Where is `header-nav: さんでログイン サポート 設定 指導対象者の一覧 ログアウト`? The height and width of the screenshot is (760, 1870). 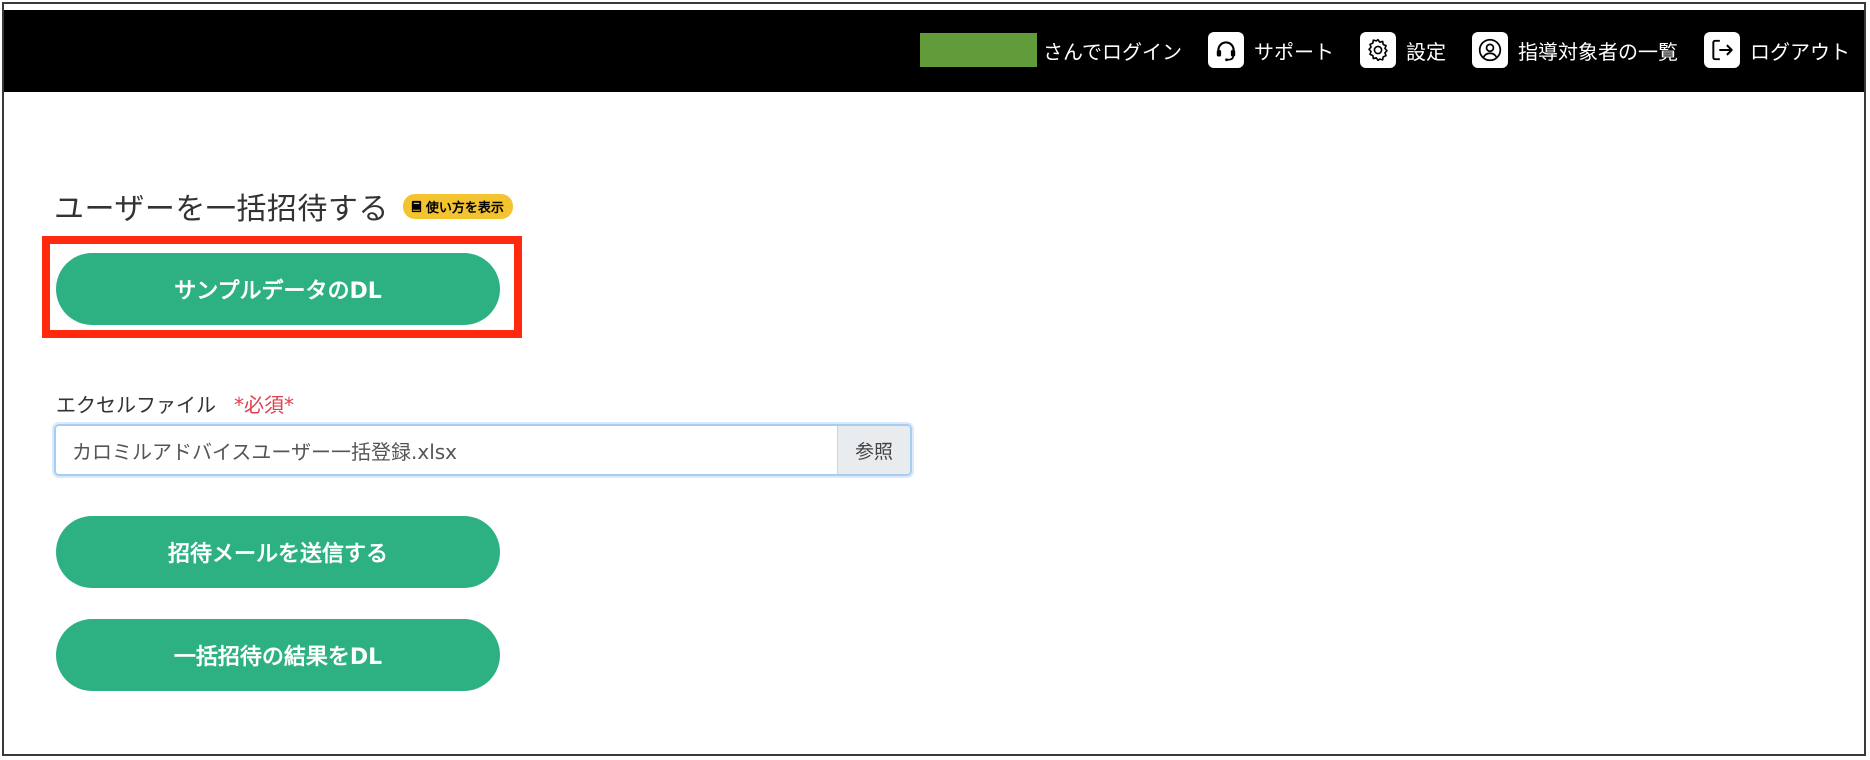
header-nav: さんでログイン サポート 設定 指導対象者の一覧 ログアウト is located at coordinates (1385, 50).